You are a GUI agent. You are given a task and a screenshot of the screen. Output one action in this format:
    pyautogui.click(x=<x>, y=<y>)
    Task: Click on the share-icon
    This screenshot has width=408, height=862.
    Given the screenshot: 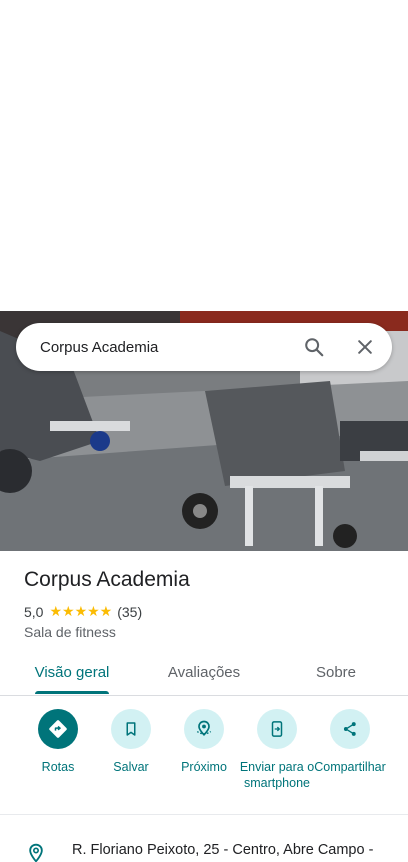 What is the action you would take?
    pyautogui.click(x=350, y=729)
    